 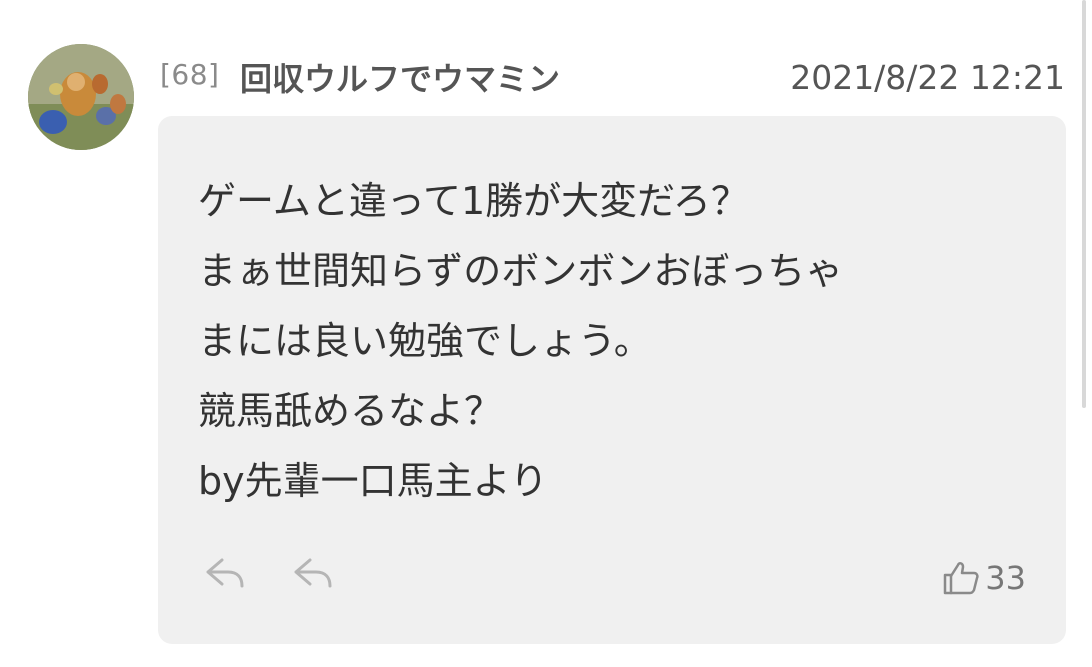 I want to click on post-number: [68], so click(x=190, y=74).